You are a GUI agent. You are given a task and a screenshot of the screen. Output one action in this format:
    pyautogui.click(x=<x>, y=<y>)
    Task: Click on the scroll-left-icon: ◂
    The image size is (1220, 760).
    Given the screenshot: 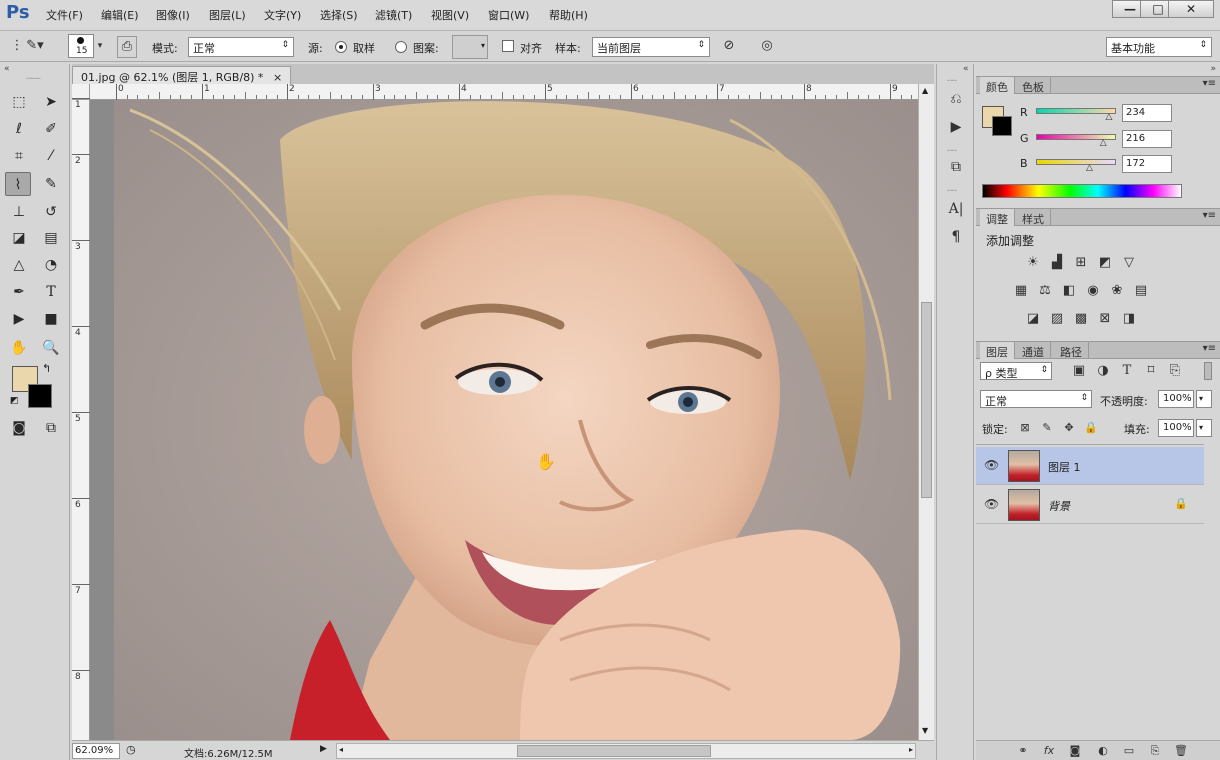 What is the action you would take?
    pyautogui.click(x=341, y=749)
    